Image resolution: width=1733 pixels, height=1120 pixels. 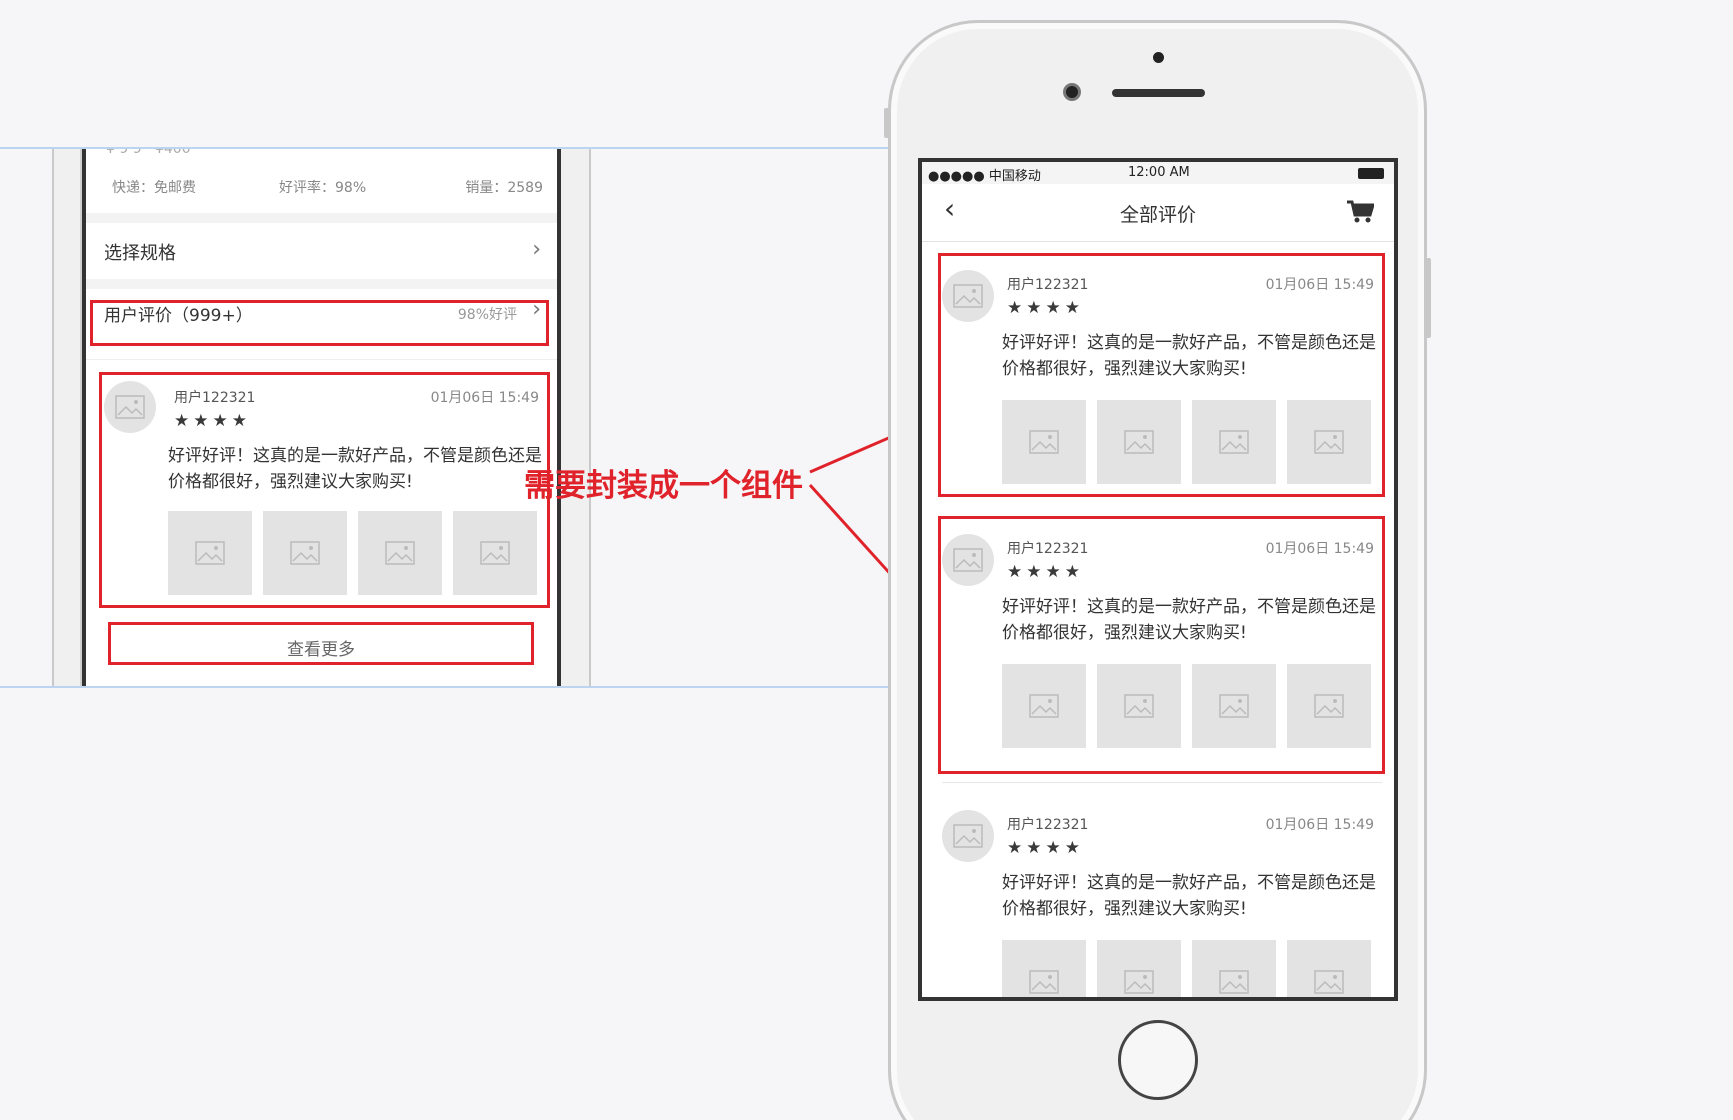 I want to click on review-text: 好评好评！这真的是一款好产品，不管是颜色还是价格都很好，强烈建议大家购买!, so click(x=1189, y=896).